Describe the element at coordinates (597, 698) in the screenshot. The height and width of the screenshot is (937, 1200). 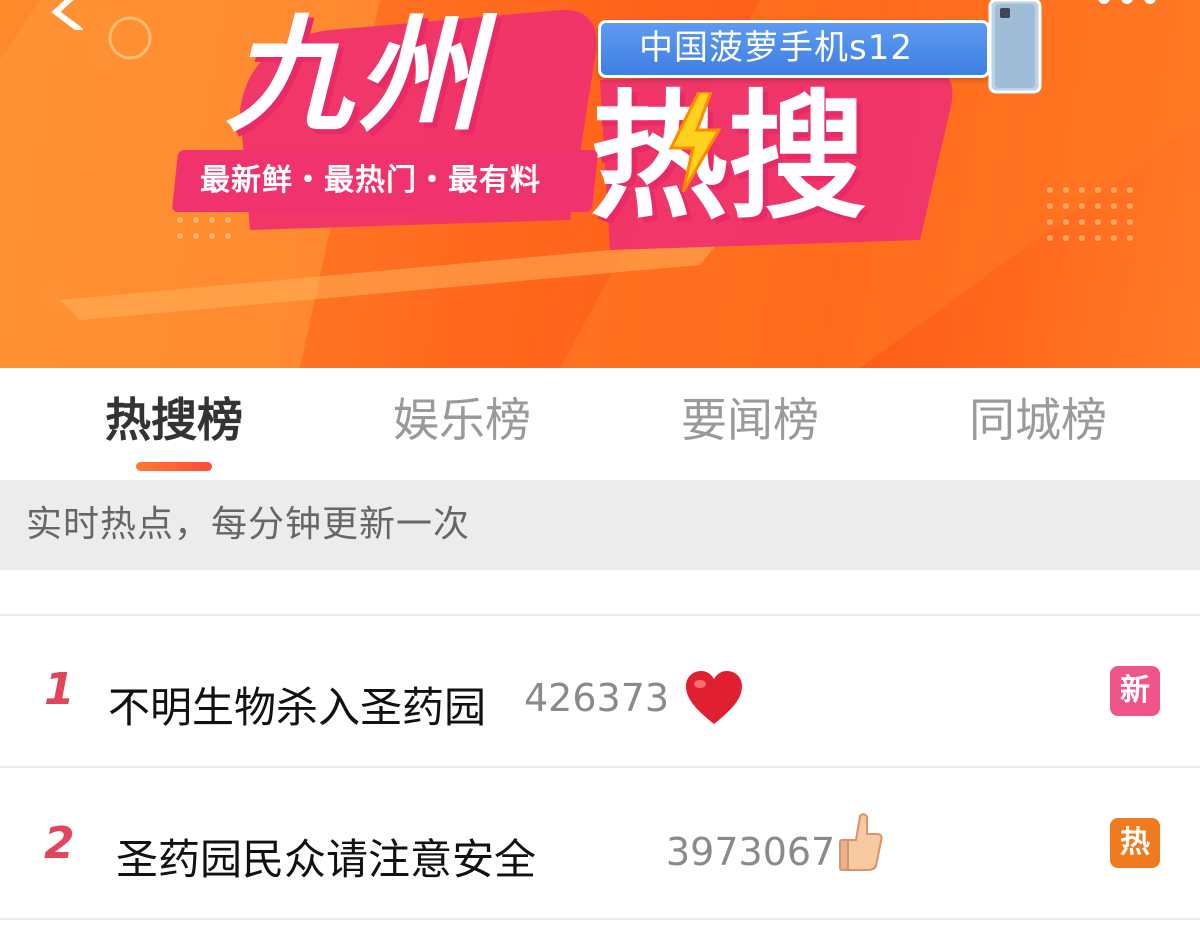
I see `search-count: 426373` at that location.